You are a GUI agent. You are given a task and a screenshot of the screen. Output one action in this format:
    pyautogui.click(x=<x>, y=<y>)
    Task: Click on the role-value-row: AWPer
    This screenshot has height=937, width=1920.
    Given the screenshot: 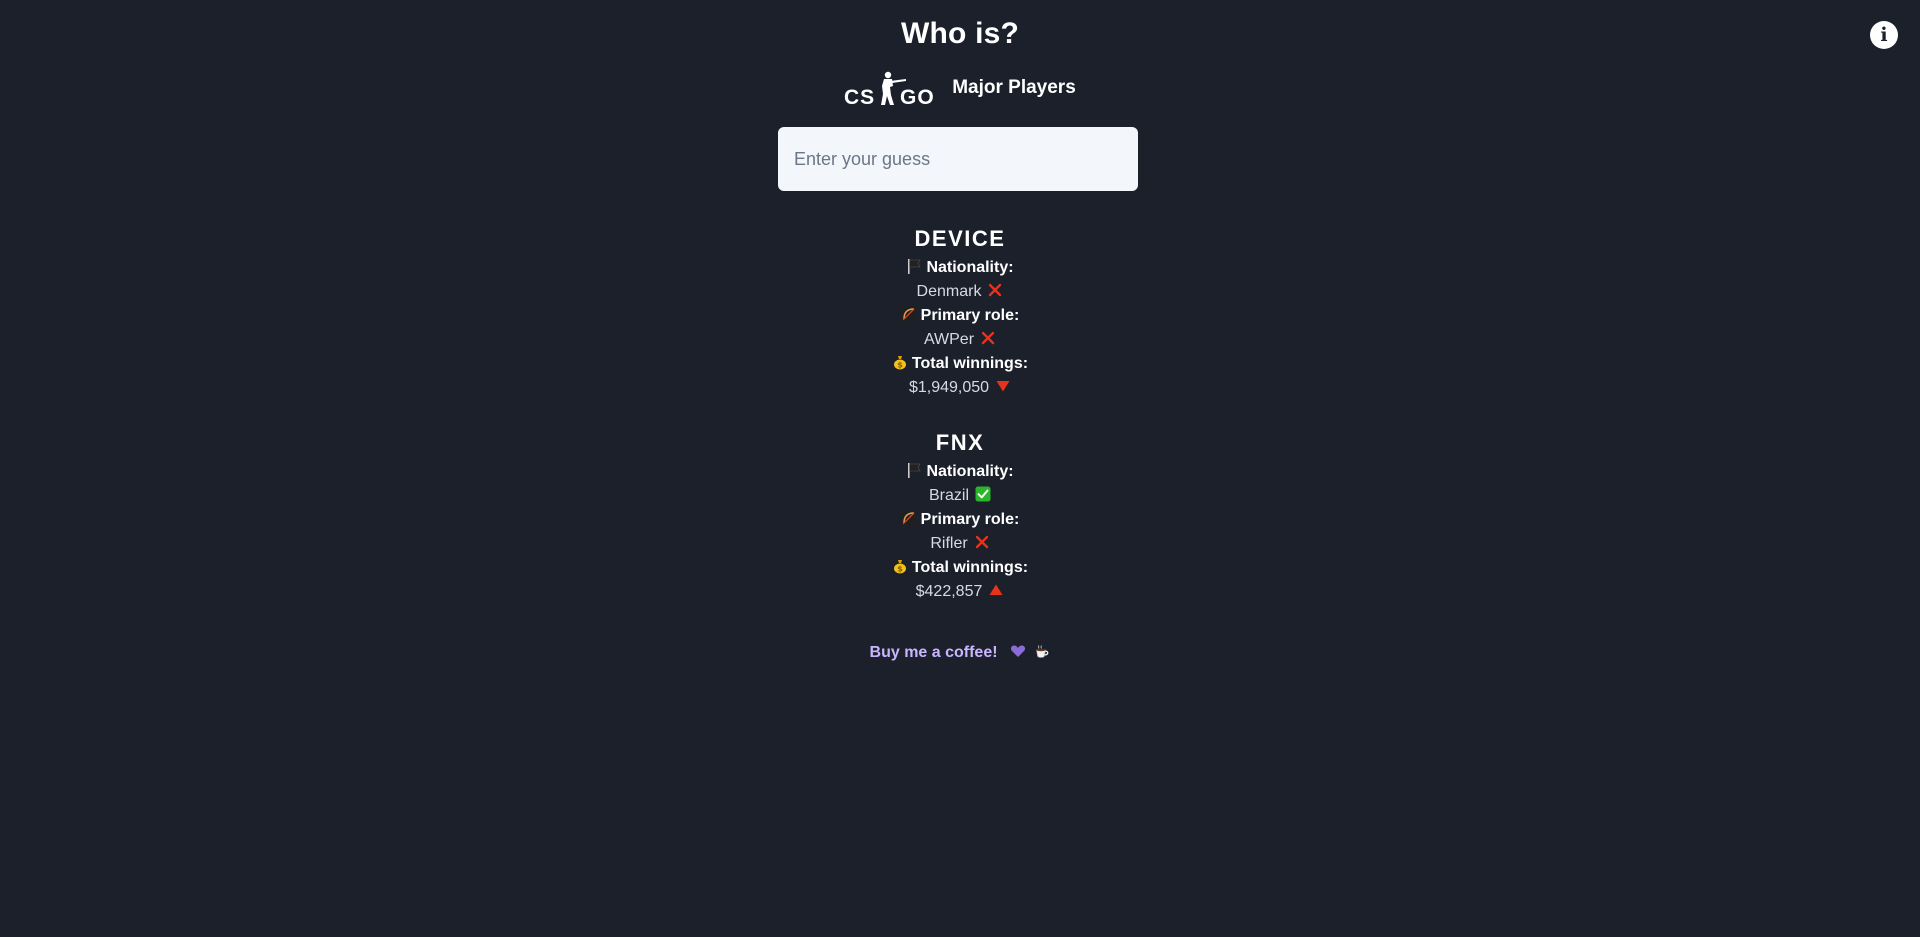 What is the action you would take?
    pyautogui.click(x=960, y=340)
    